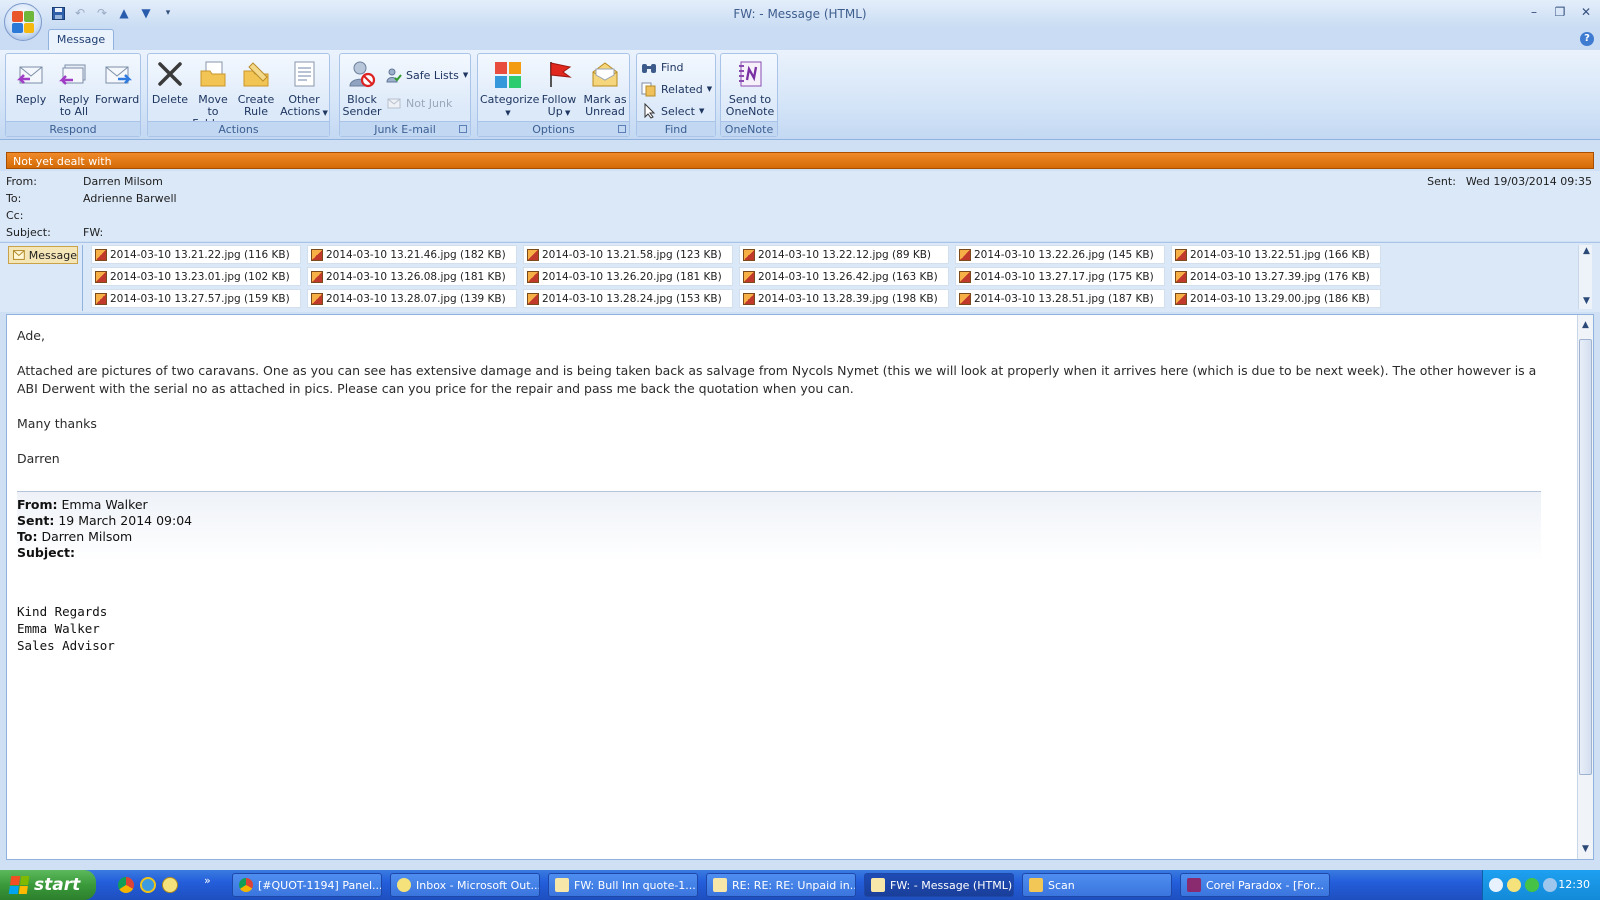  Describe the element at coordinates (662, 67) in the screenshot. I see `find-button: Find` at that location.